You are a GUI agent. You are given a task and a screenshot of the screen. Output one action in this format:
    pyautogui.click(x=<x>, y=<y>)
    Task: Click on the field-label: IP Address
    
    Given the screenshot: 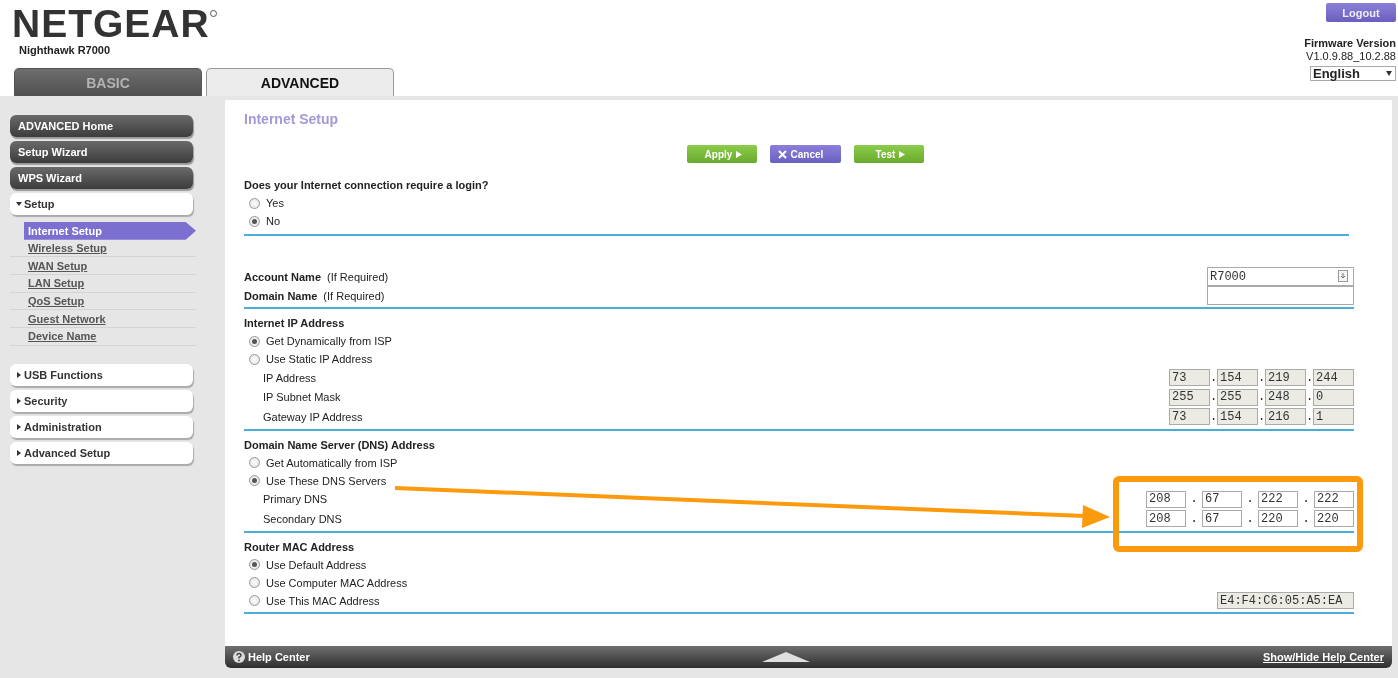 What is the action you would take?
    pyautogui.click(x=289, y=377)
    